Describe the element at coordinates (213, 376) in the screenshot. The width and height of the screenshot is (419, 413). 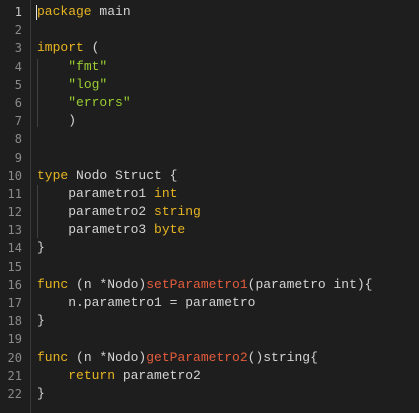
I see `code-line: 21 return parametro2` at that location.